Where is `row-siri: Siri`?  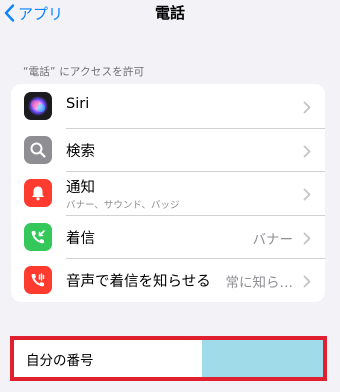
row-siri: Siri is located at coordinates (168, 106).